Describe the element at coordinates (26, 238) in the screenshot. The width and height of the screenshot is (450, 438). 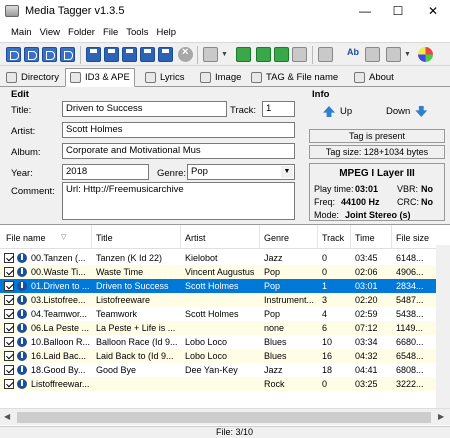
I see `column-header-file-name: File name` at that location.